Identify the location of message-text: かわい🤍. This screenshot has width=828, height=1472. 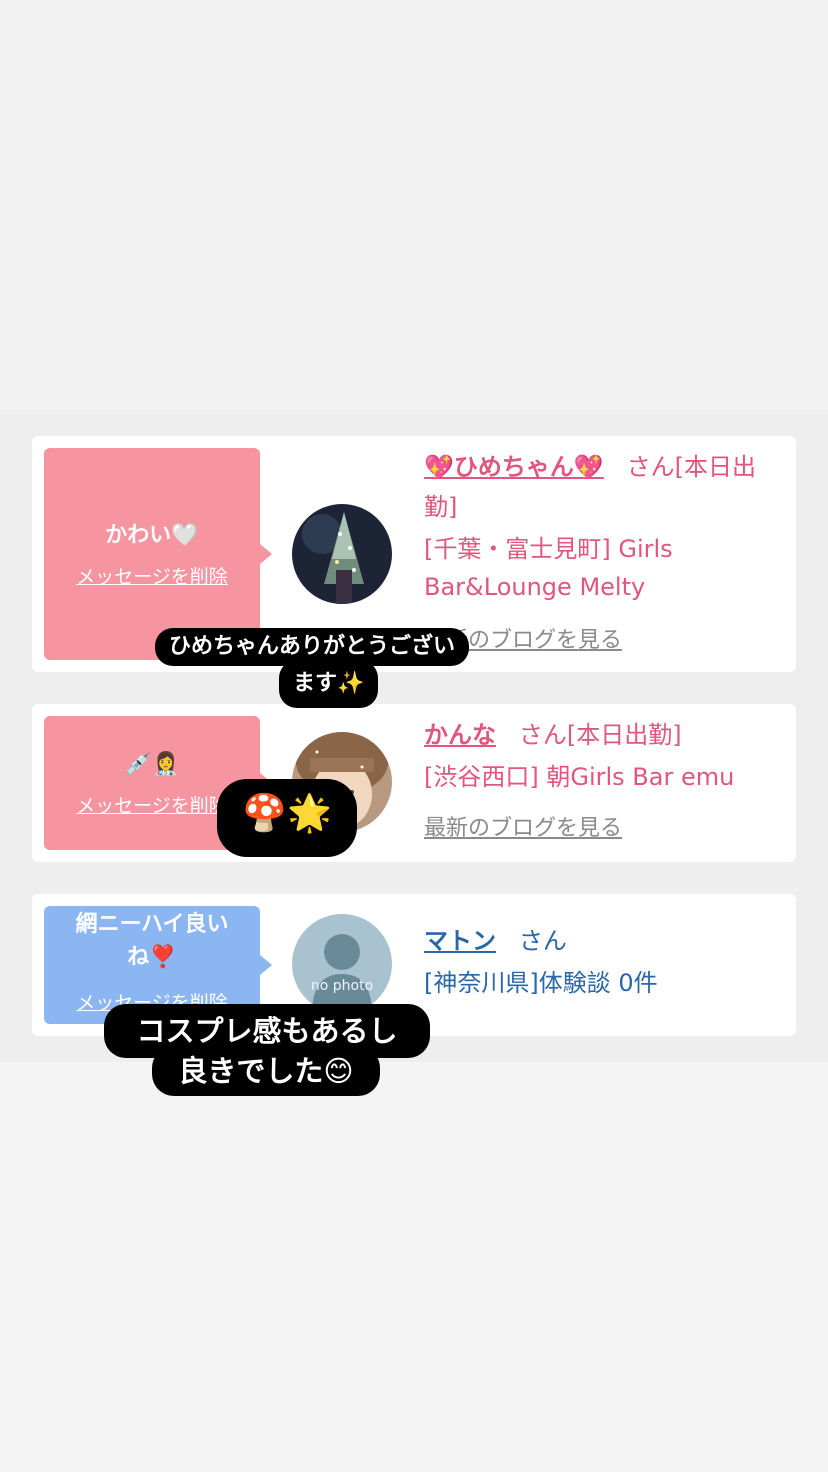
(152, 535).